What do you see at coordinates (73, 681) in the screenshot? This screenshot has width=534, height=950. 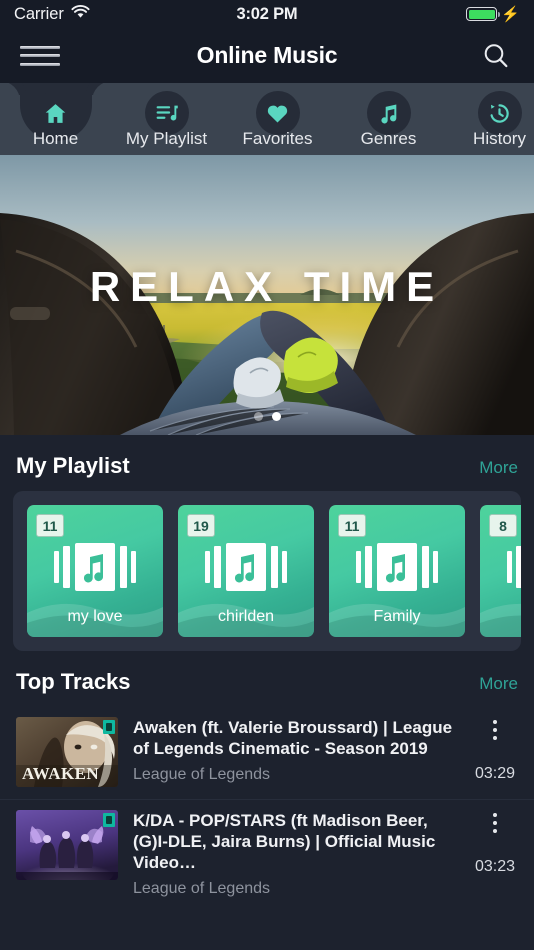 I see `section-title: Top Tracks` at bounding box center [73, 681].